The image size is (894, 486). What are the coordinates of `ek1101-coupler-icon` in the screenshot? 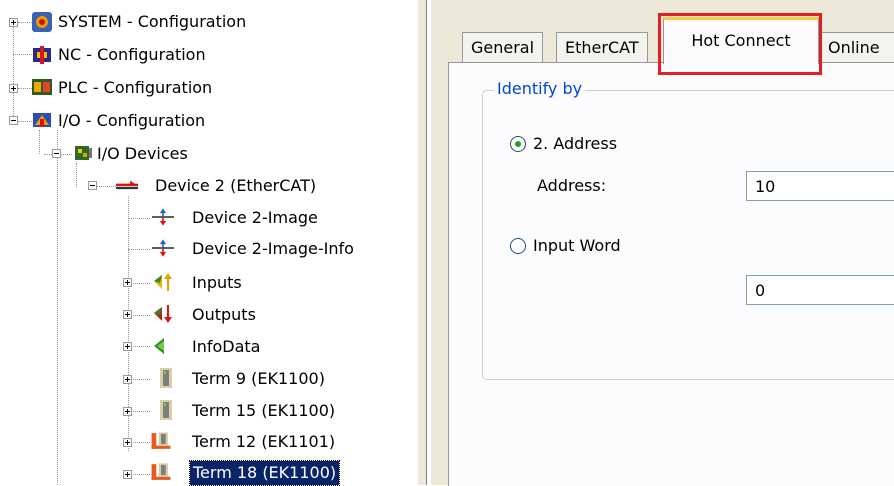 It's located at (161, 440).